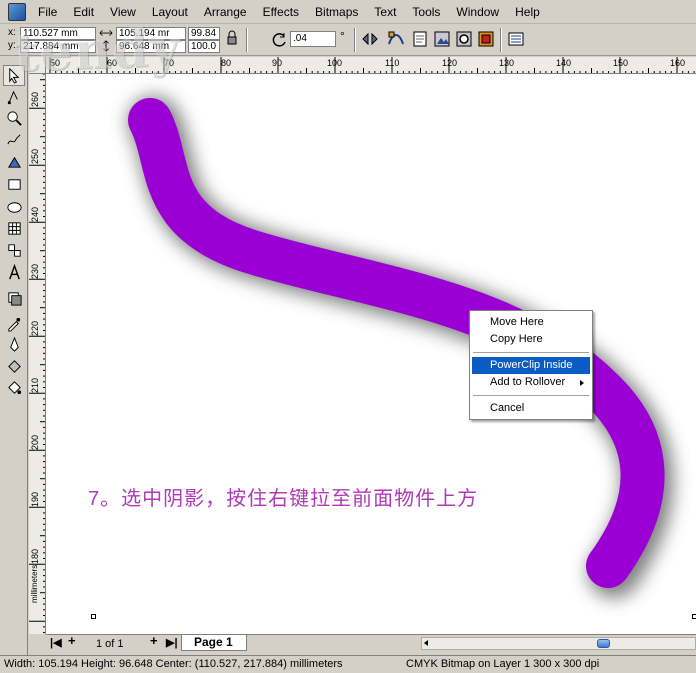 Image resolution: width=696 pixels, height=673 pixels. What do you see at coordinates (442, 39) in the screenshot?
I see `trace-bitmap-icon` at bounding box center [442, 39].